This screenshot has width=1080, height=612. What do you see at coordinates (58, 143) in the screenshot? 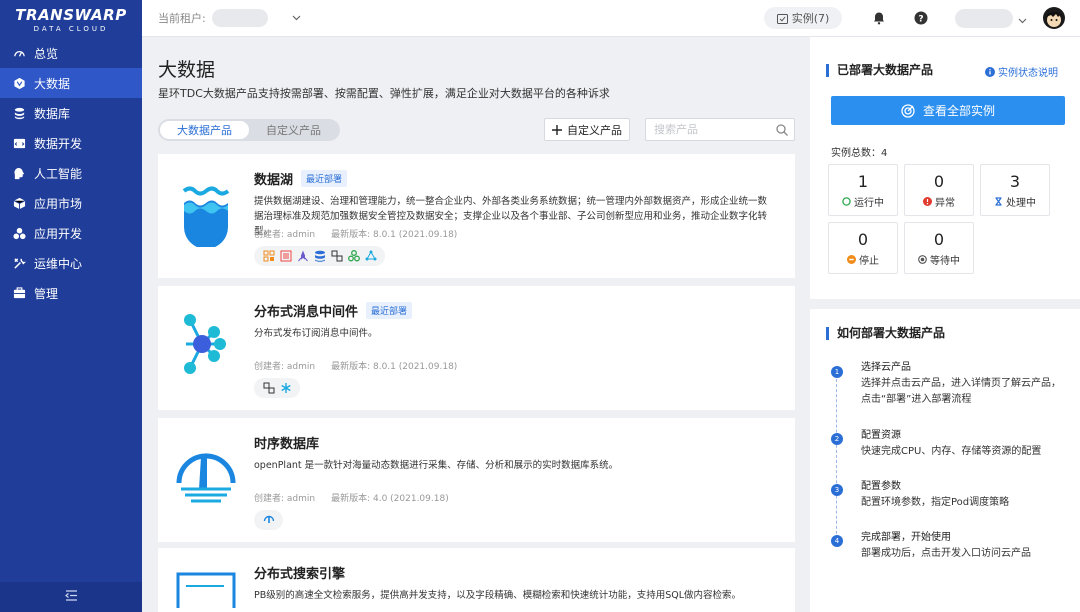
I see `sidebar-item-label: 数据开发` at bounding box center [58, 143].